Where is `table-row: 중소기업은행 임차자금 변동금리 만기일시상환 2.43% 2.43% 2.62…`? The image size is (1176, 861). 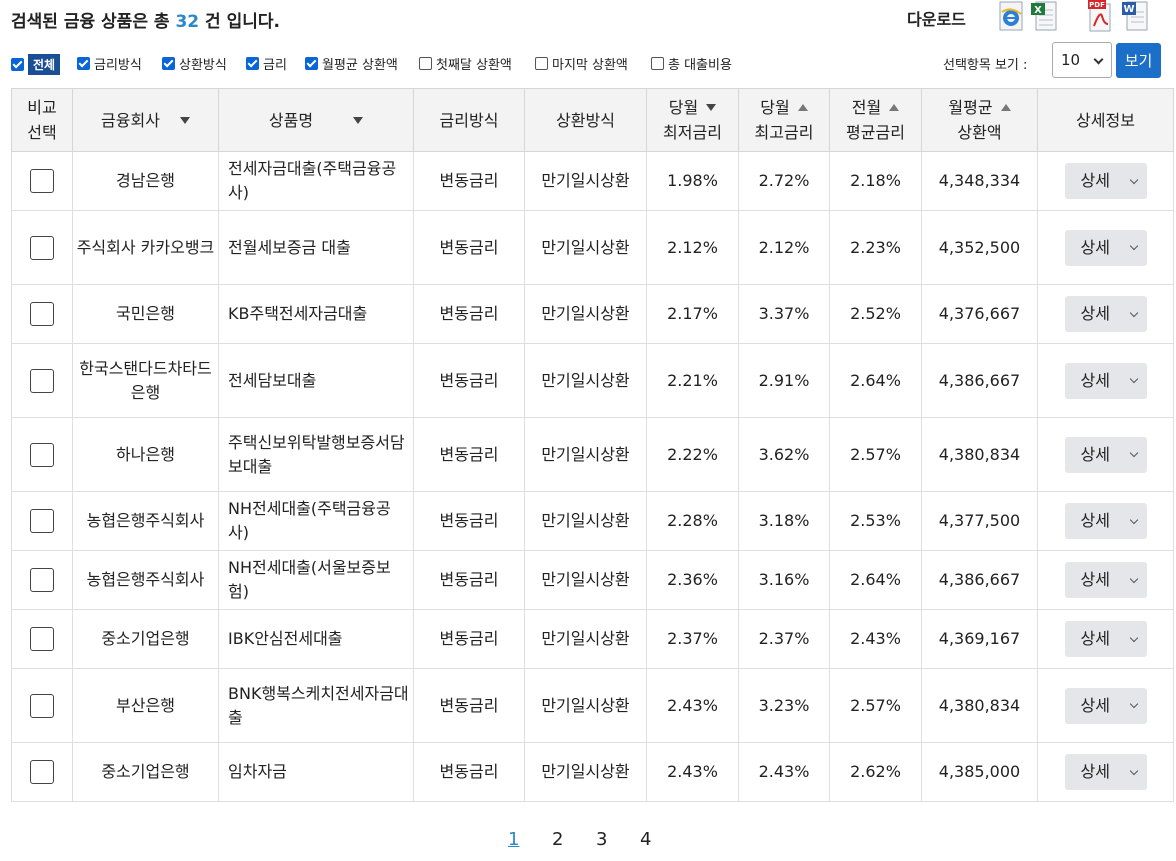
table-row: 중소기업은행 임차자금 변동금리 만기일시상환 2.43% 2.43% 2.62… is located at coordinates (592, 772).